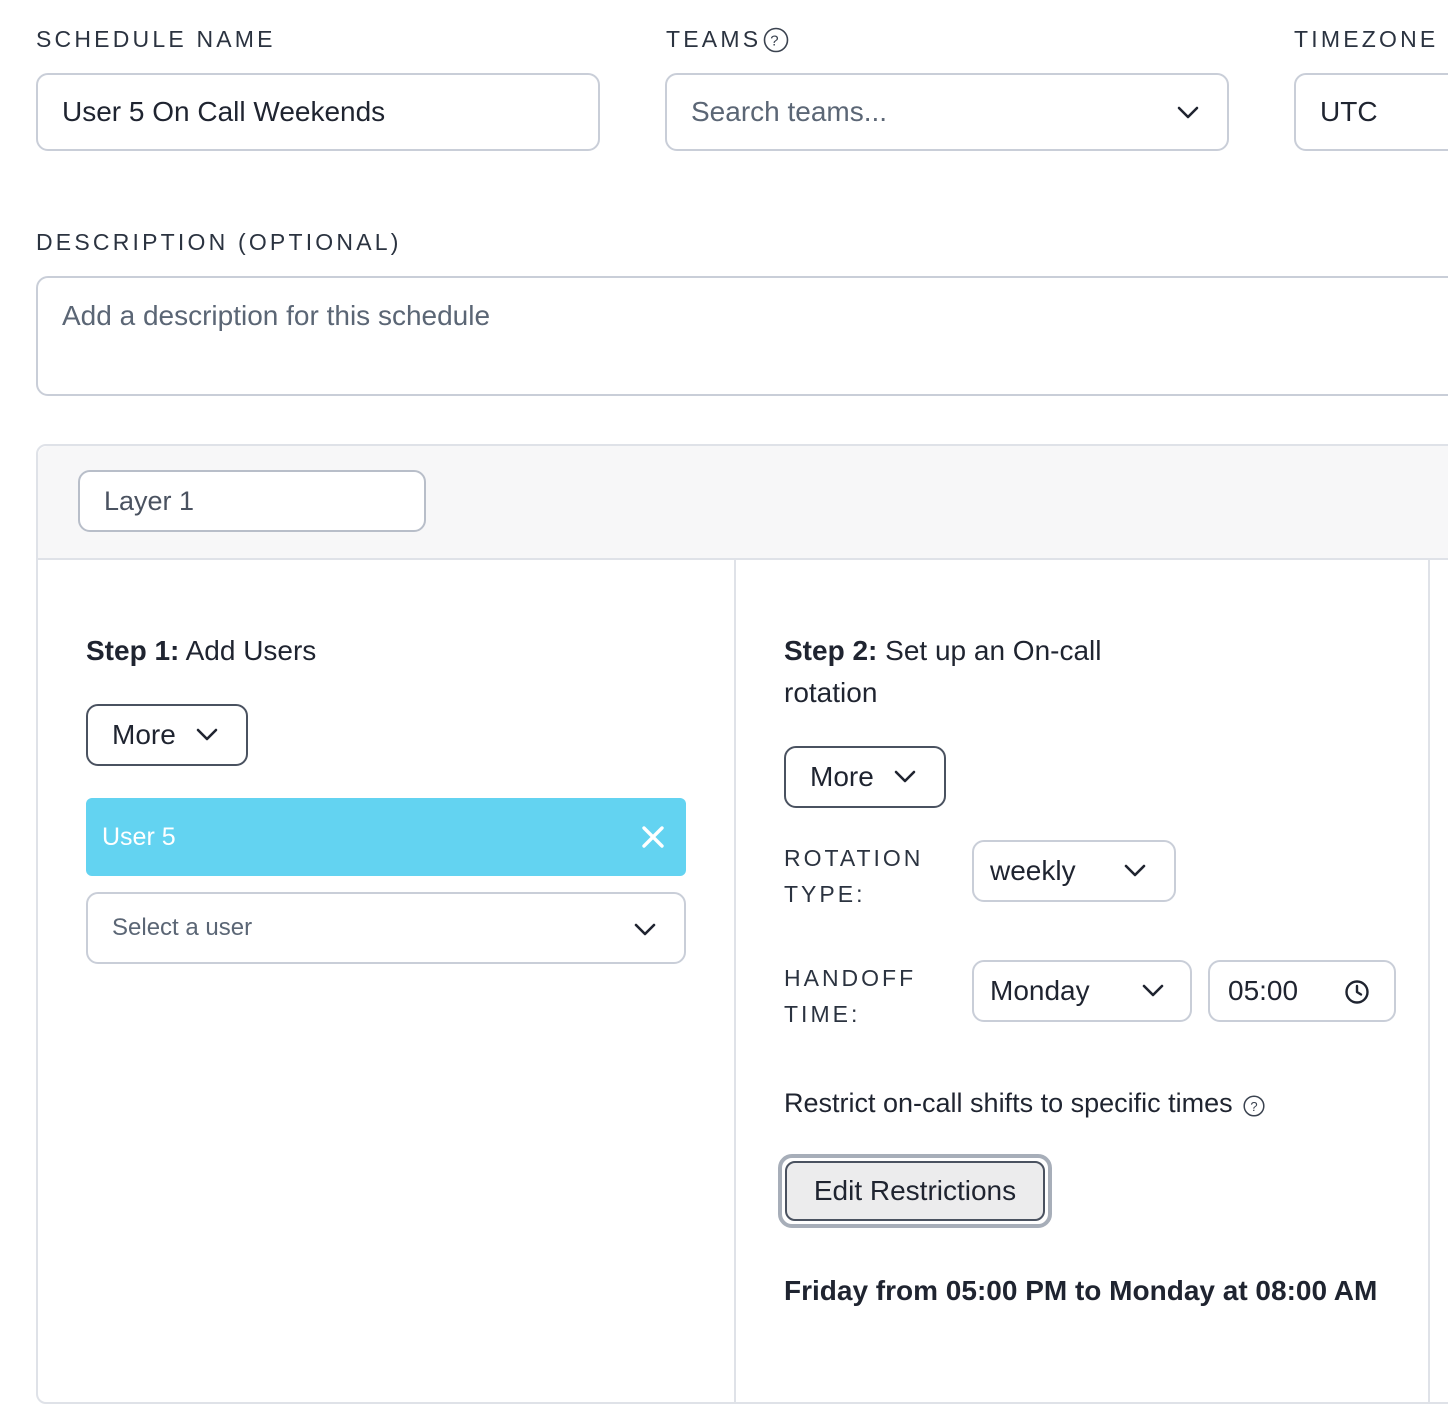 This screenshot has height=1420, width=1448. Describe the element at coordinates (842, 776) in the screenshot. I see `step2-more-label: More` at that location.